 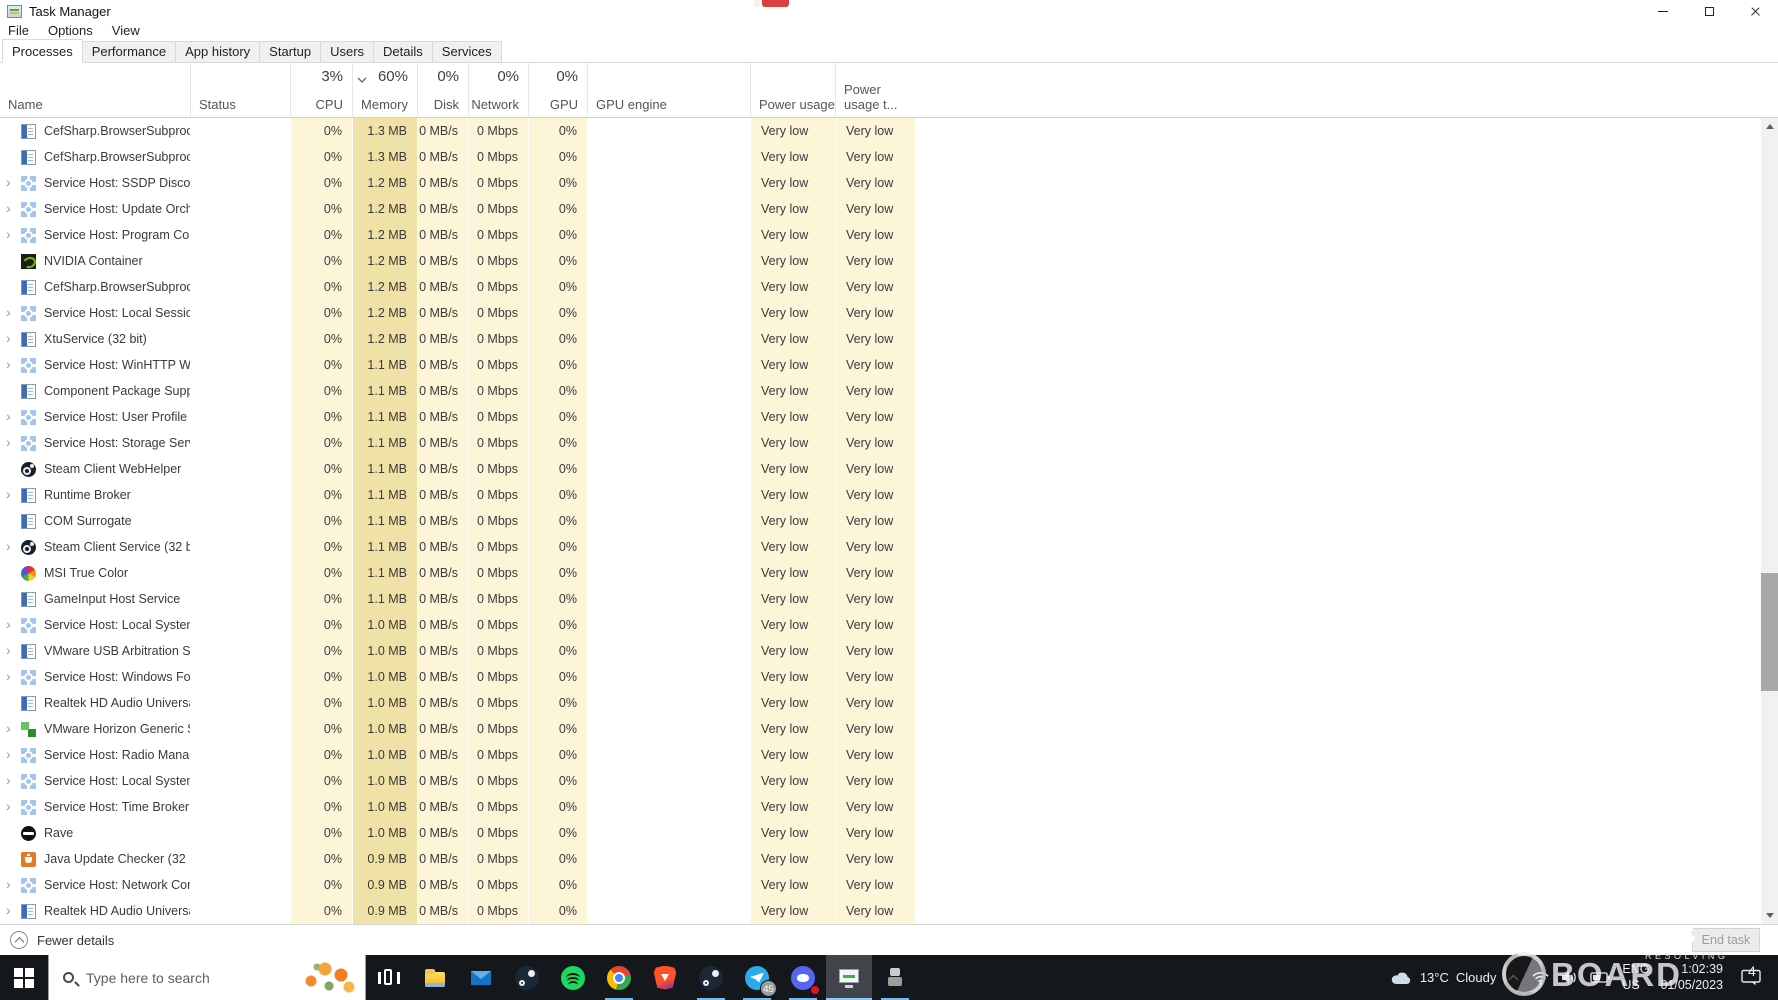 I want to click on column-header-disk: 0% Disk, so click(x=442, y=90).